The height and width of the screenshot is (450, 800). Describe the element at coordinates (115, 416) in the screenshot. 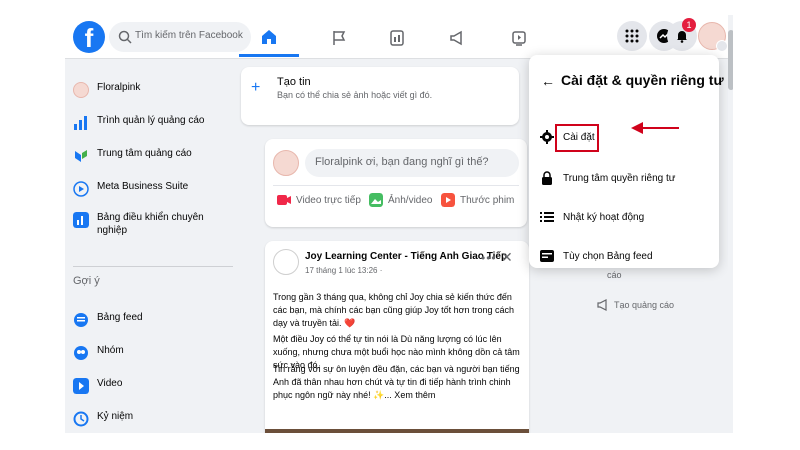

I see `sidebar-item-label: Kỷ niệm` at that location.